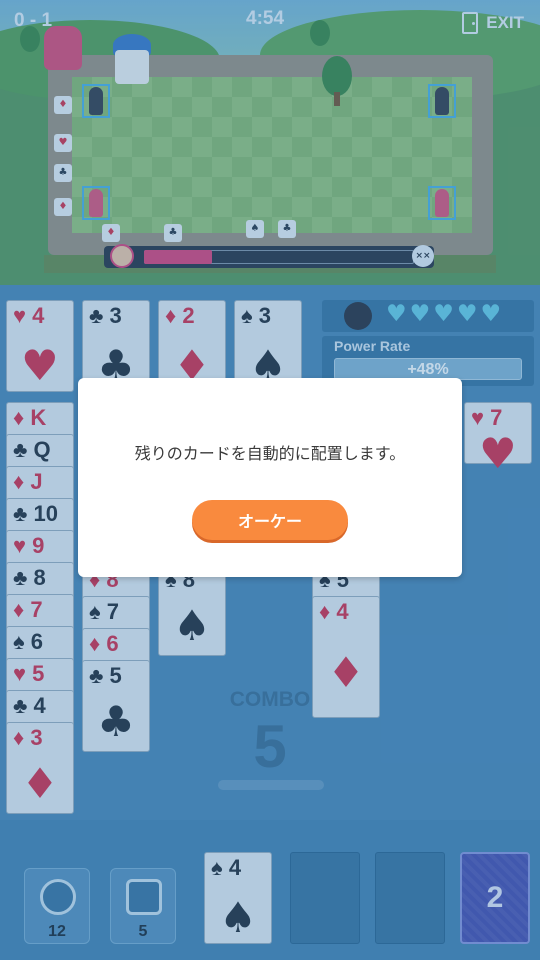 The height and width of the screenshot is (960, 540). What do you see at coordinates (270, 520) in the screenshot?
I see `ok-button: オーケー` at bounding box center [270, 520].